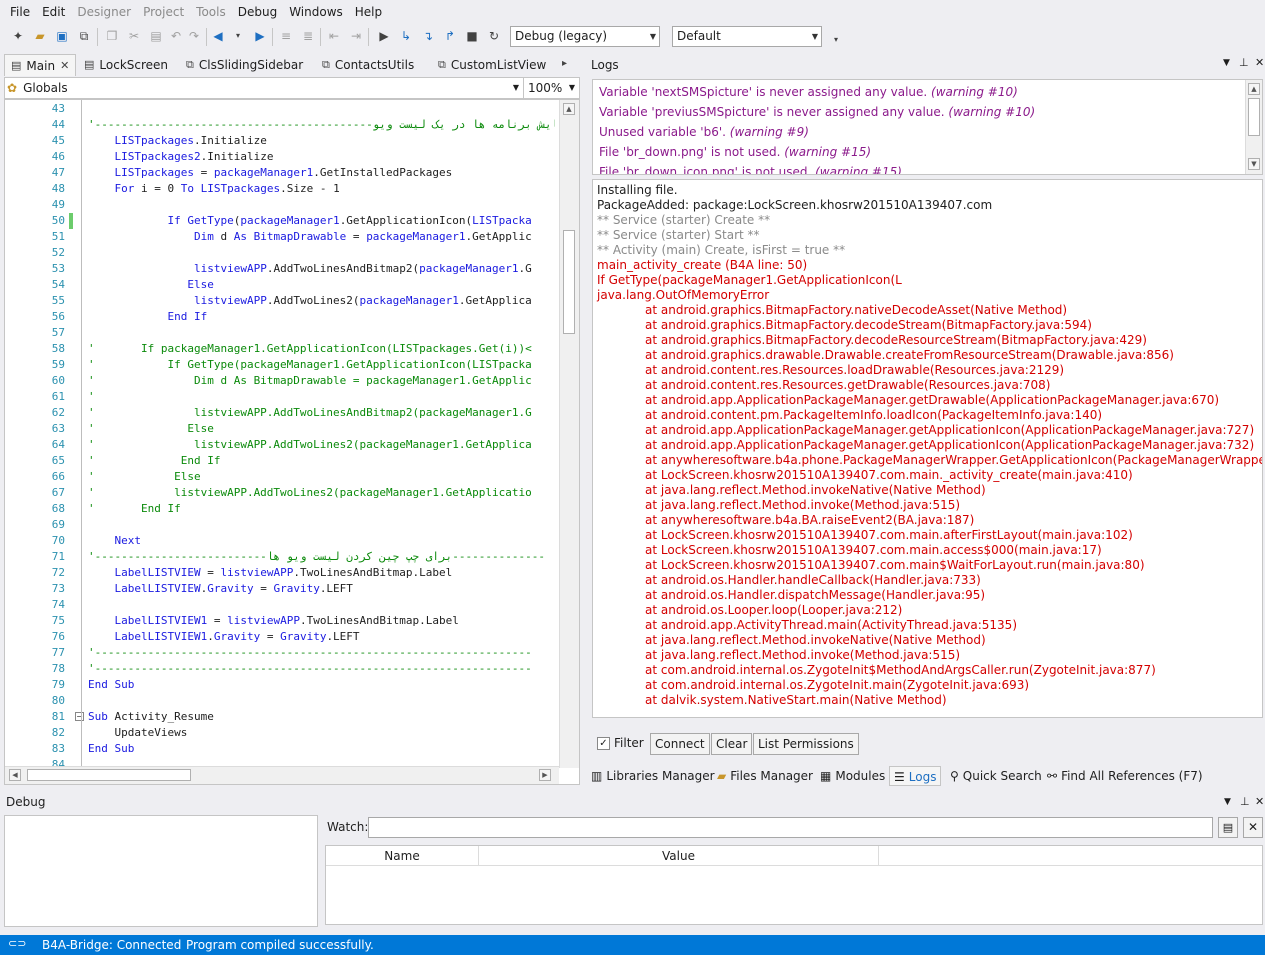  Describe the element at coordinates (151, 717) in the screenshot. I see `code-line: Sub Activity_Resume` at that location.